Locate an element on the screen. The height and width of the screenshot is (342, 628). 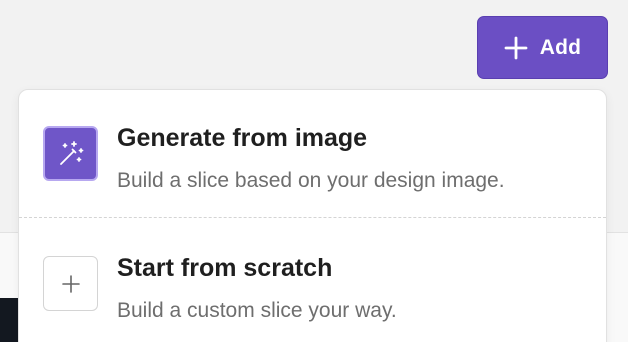
menu-item-description: Build a custom slice your way. is located at coordinates (257, 310).